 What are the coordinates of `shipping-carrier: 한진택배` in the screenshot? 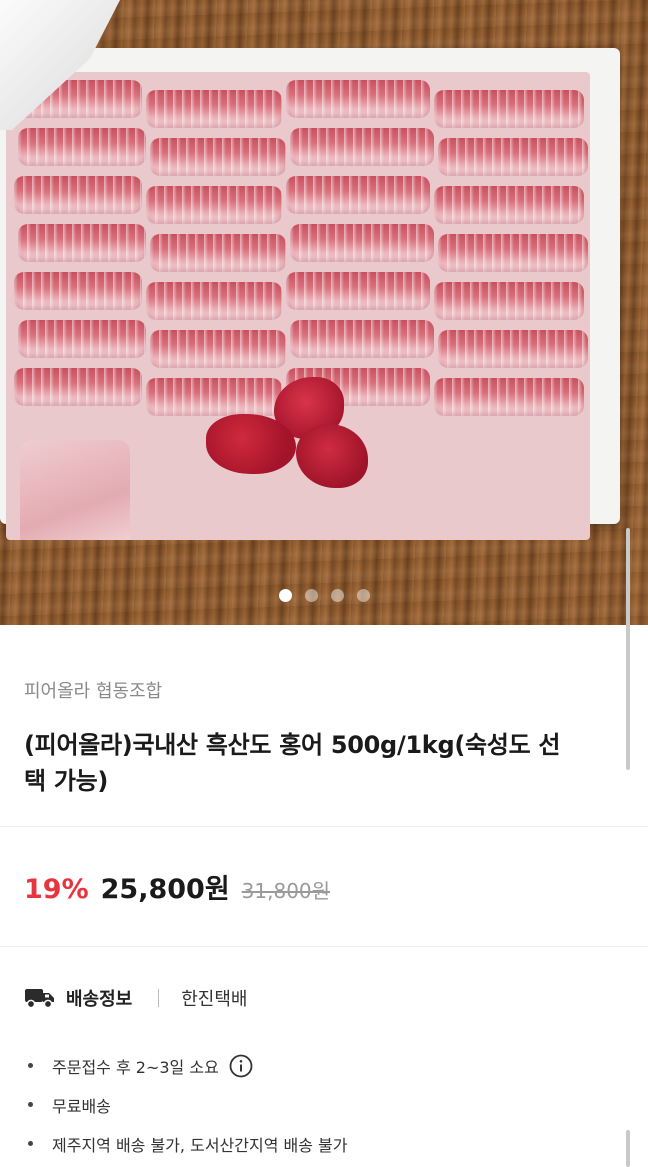 It's located at (214, 999).